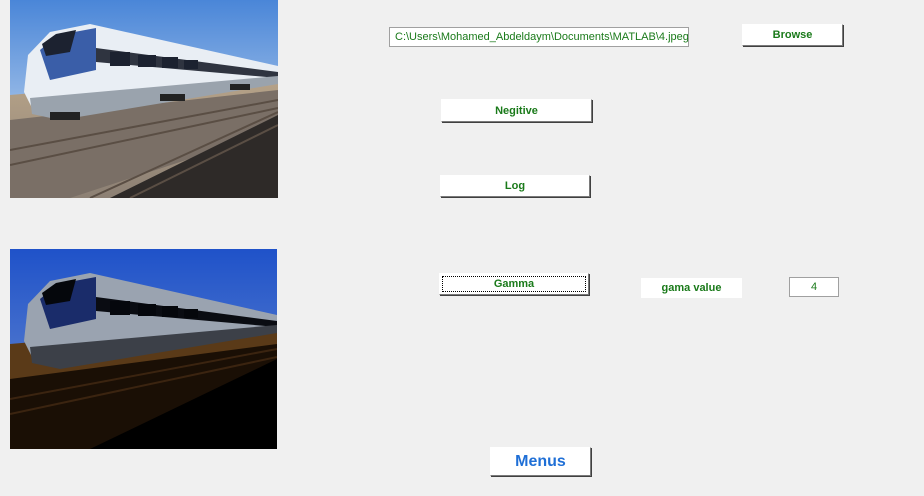 The width and height of the screenshot is (924, 496). Describe the element at coordinates (143, 349) in the screenshot. I see `processed-image` at that location.